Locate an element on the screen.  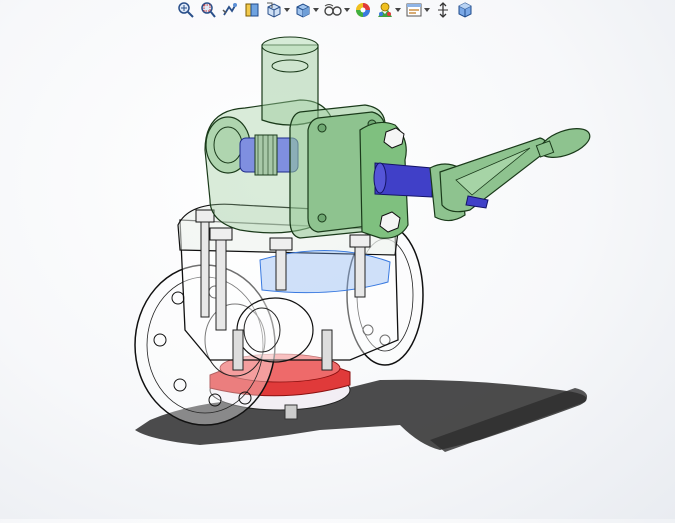
view-orientation-icon is located at coordinates (274, 10).